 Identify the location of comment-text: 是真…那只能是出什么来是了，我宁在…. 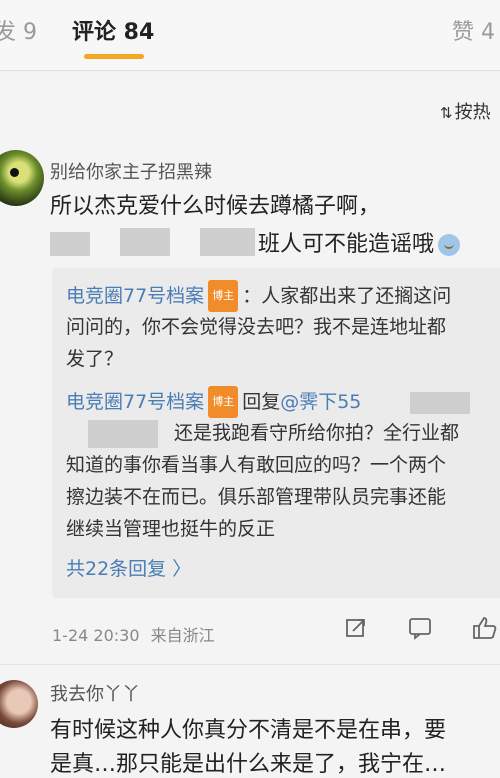
(248, 764).